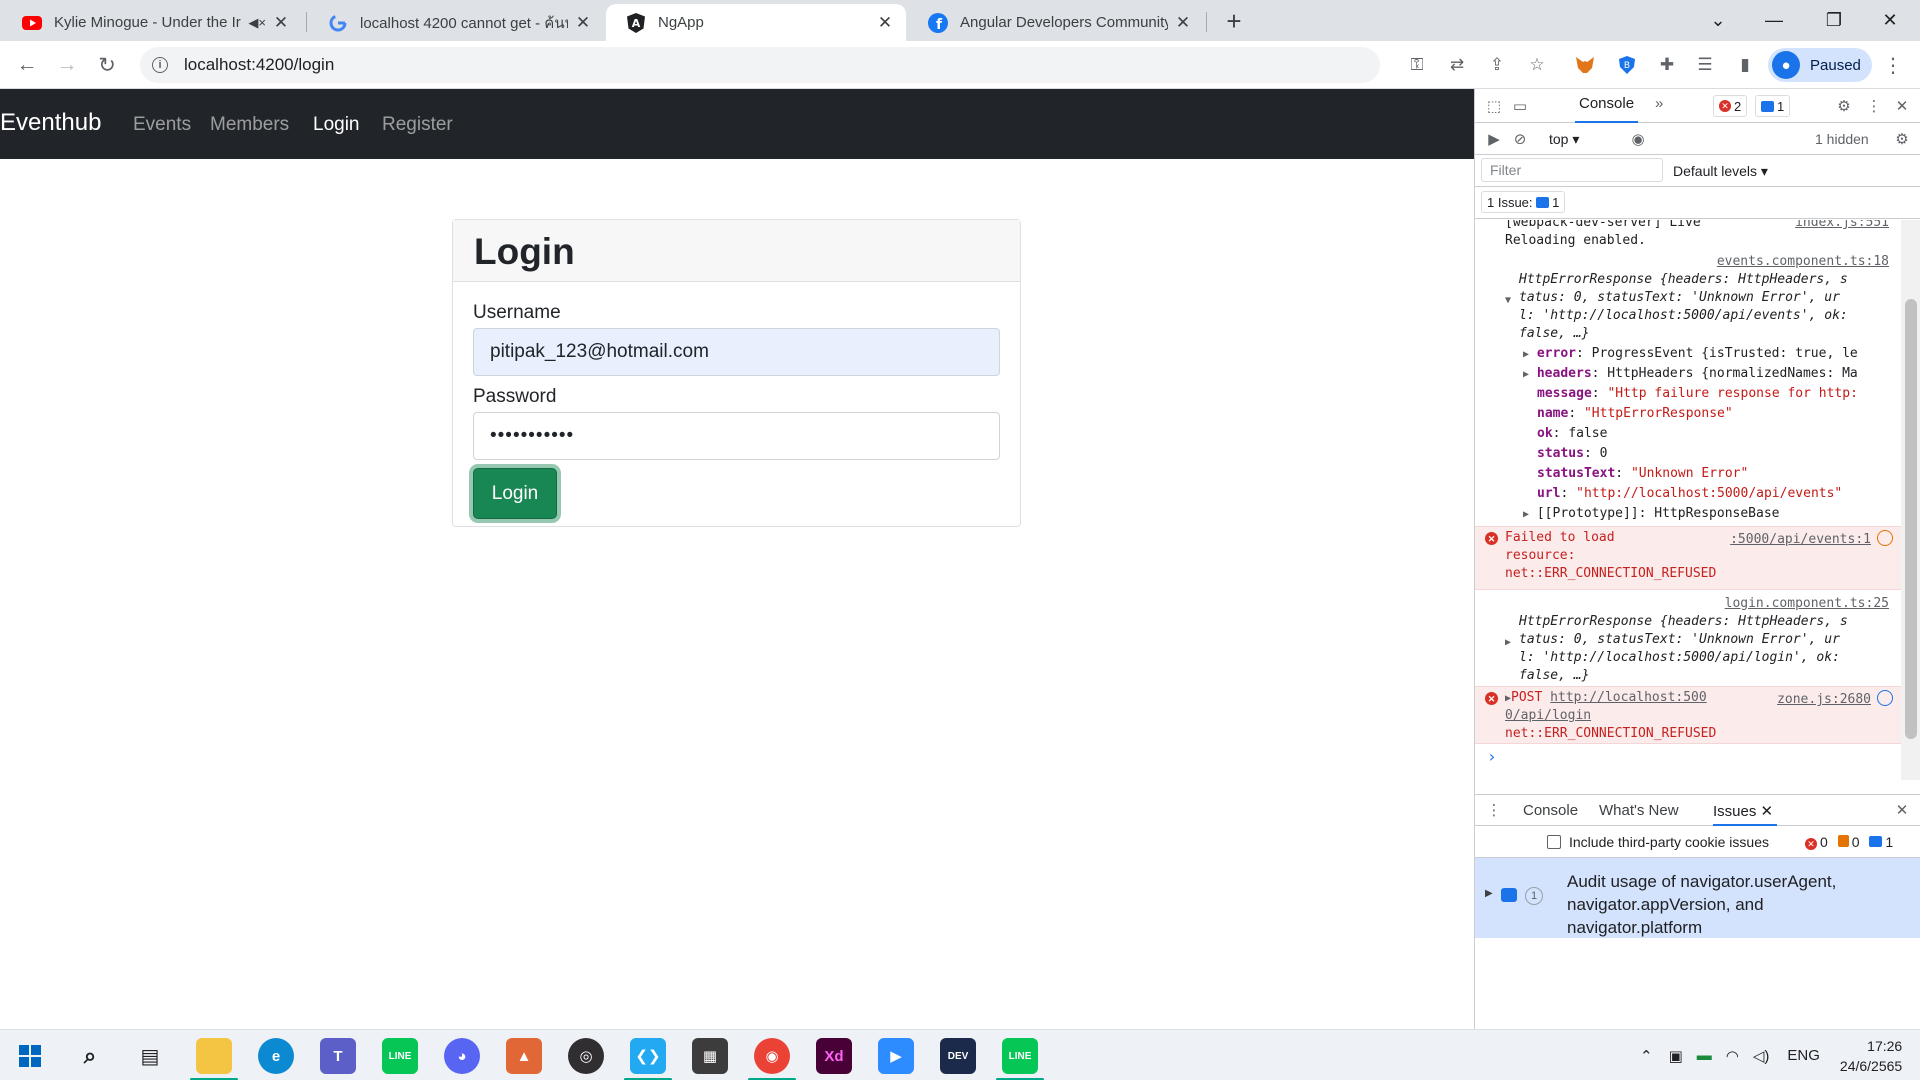 This screenshot has height=1080, width=1920. Describe the element at coordinates (1824, 700) in the screenshot. I see `console-source-link: zone.js:2680` at that location.